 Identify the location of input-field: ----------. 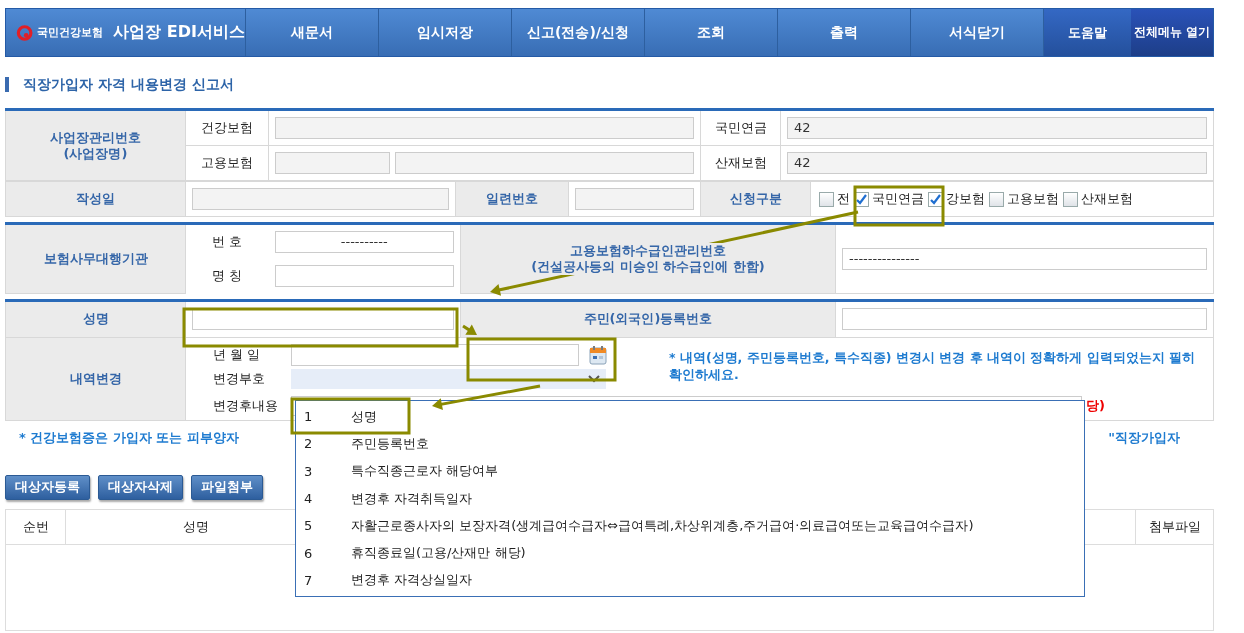
(364, 242).